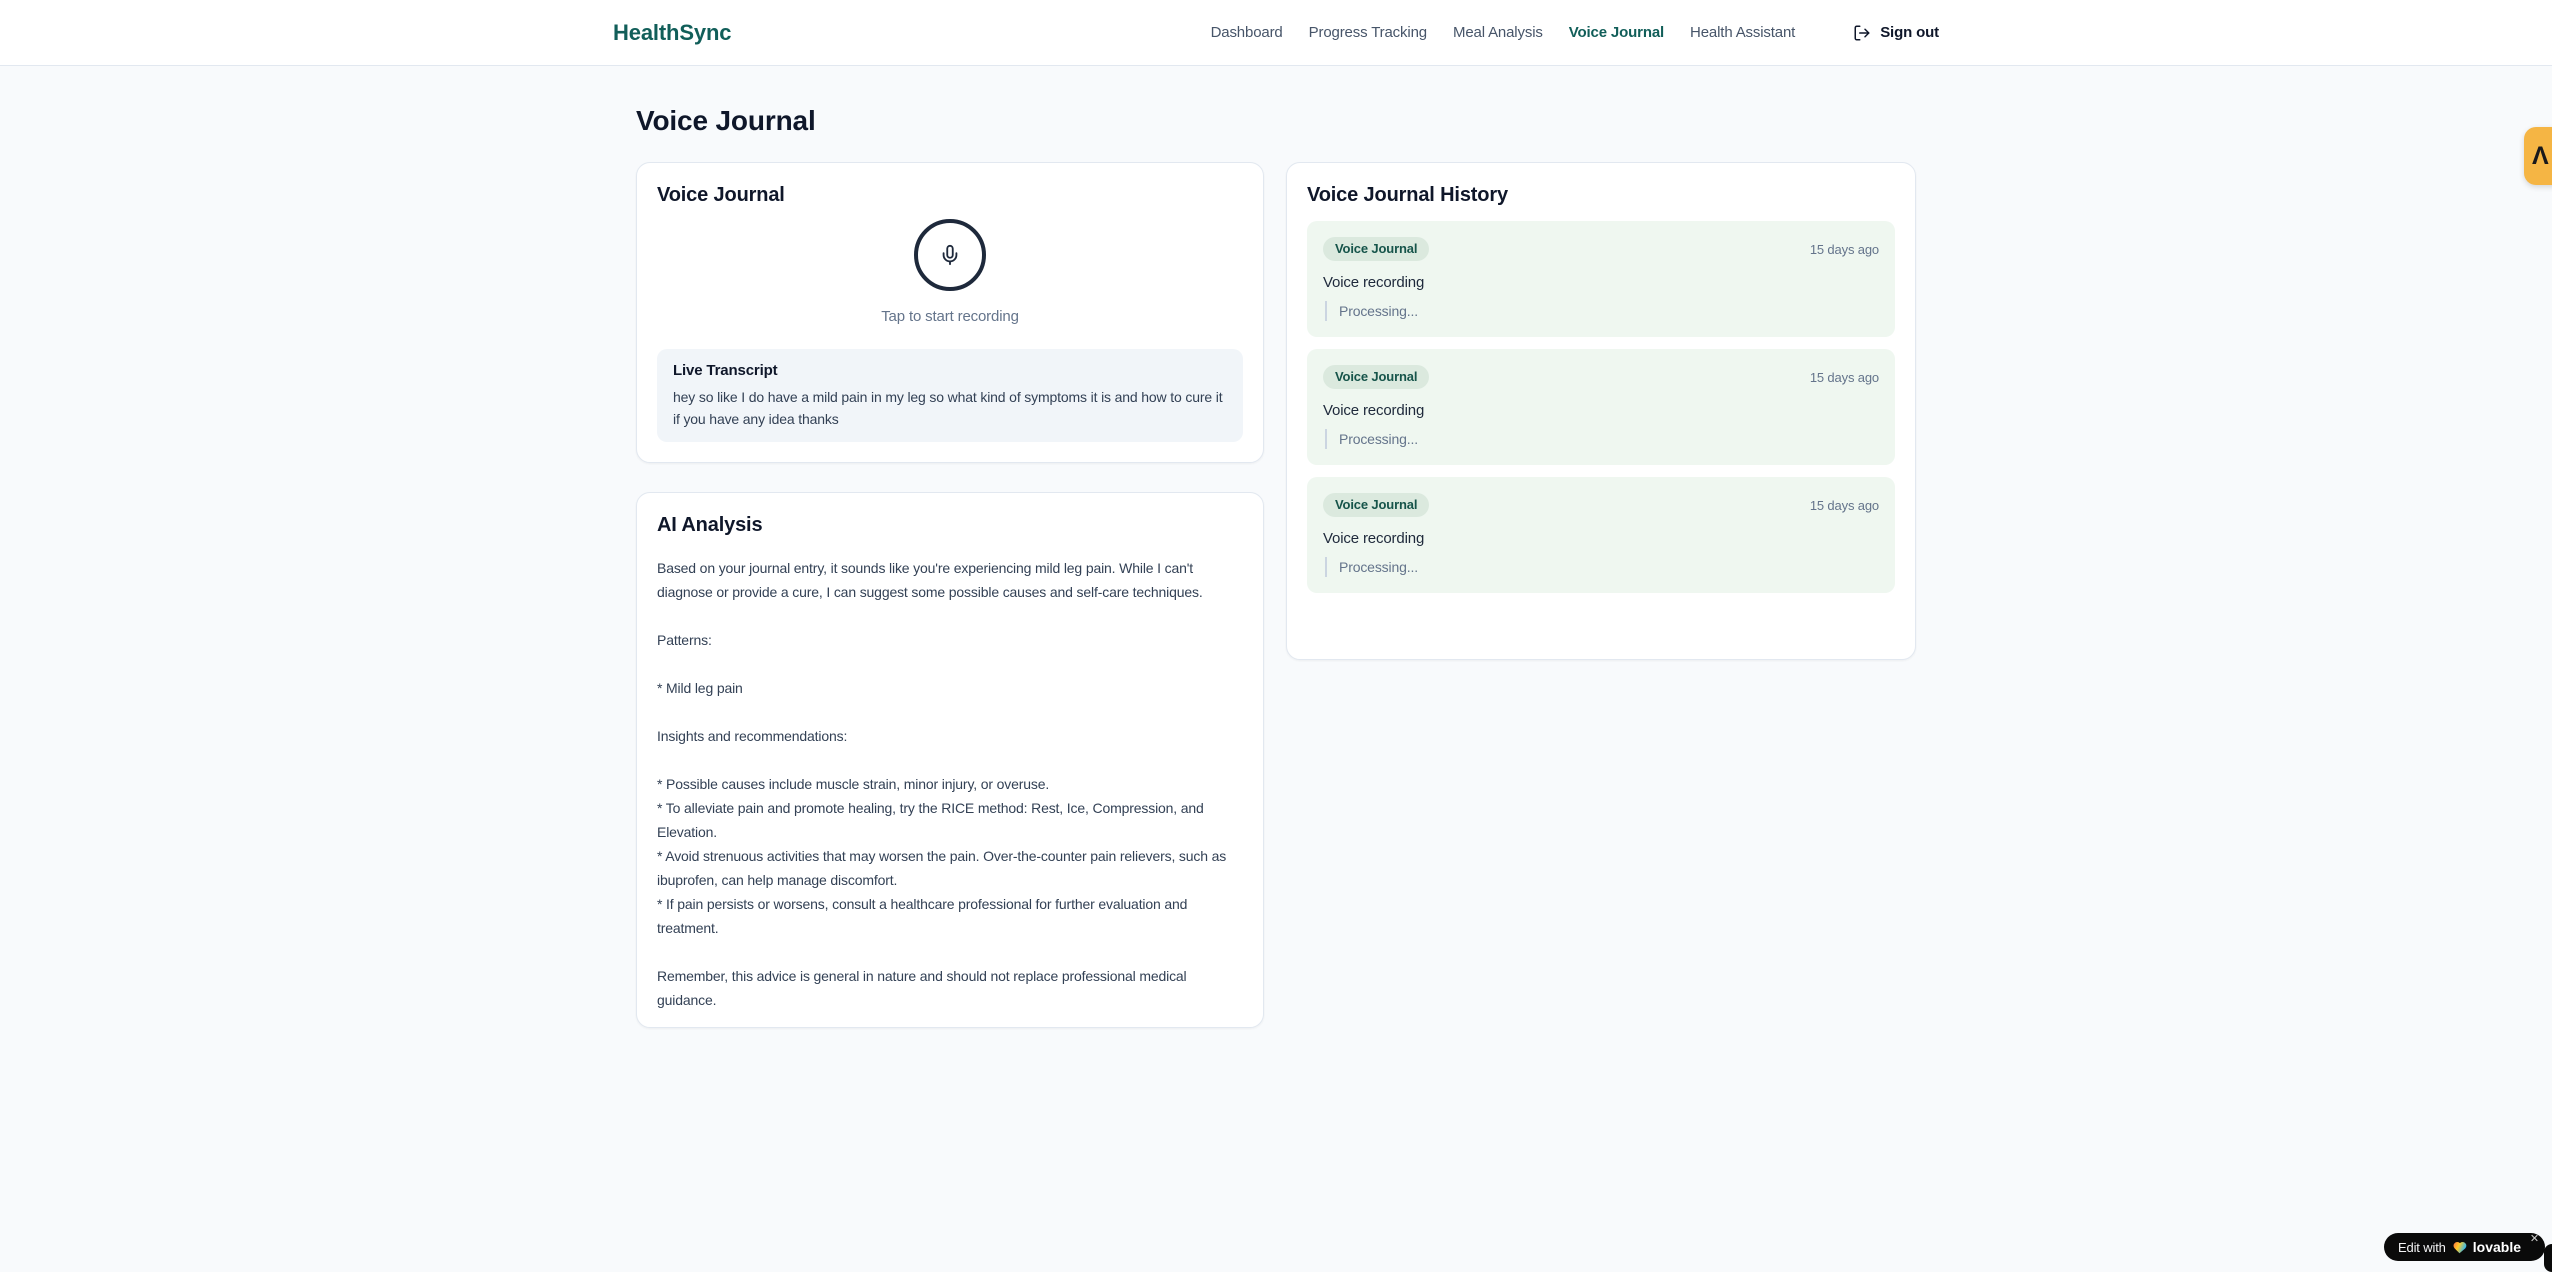 The image size is (2552, 1272). I want to click on lovable-badge-prefix: Edit with, so click(2421, 1247).